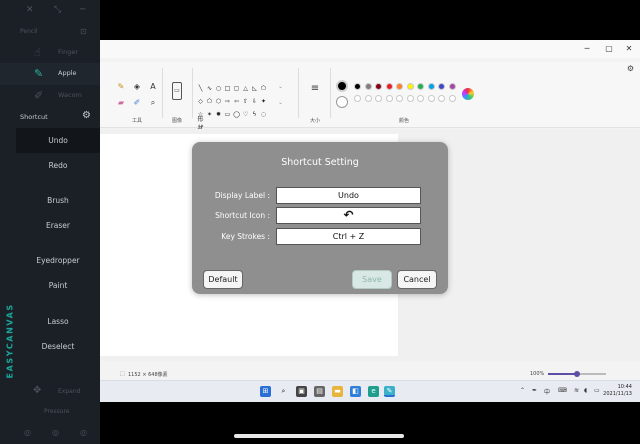 This screenshot has width=640, height=444. Describe the element at coordinates (320, 162) in the screenshot. I see `dialog-title: Shortcut Setting` at that location.